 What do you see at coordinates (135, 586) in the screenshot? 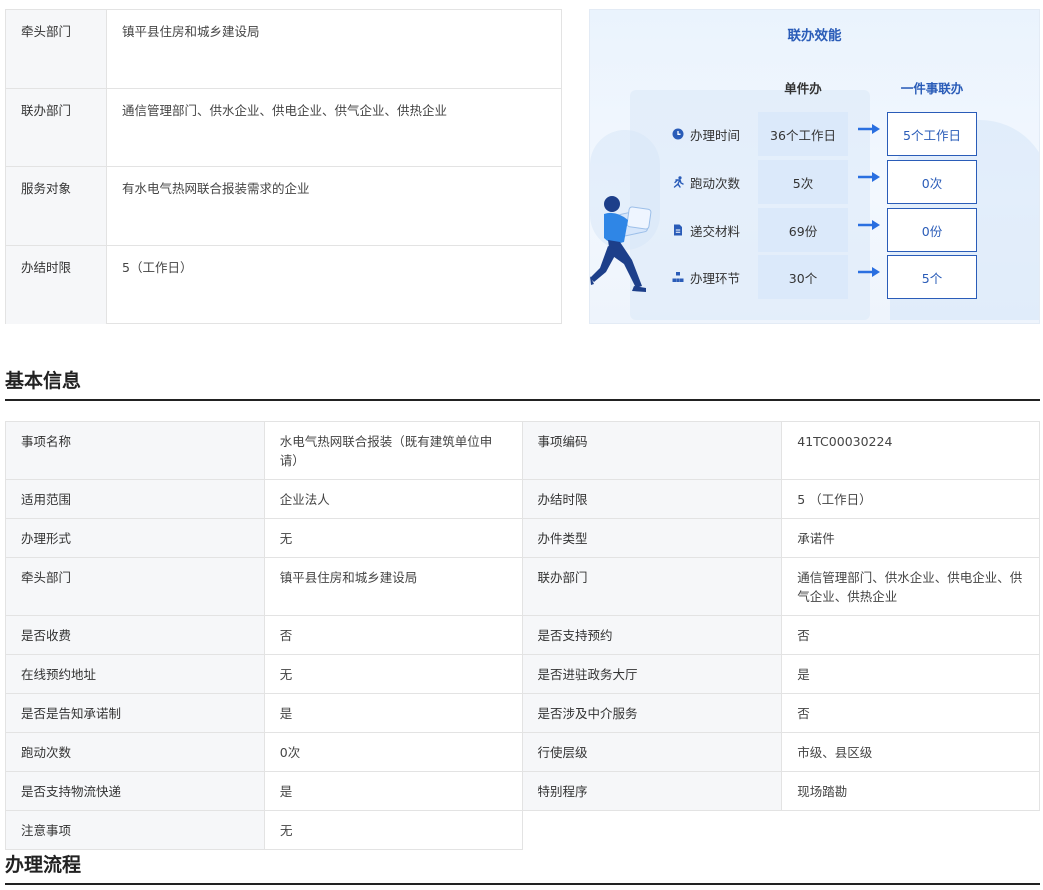
I see `field-label: 牵头部门` at bounding box center [135, 586].